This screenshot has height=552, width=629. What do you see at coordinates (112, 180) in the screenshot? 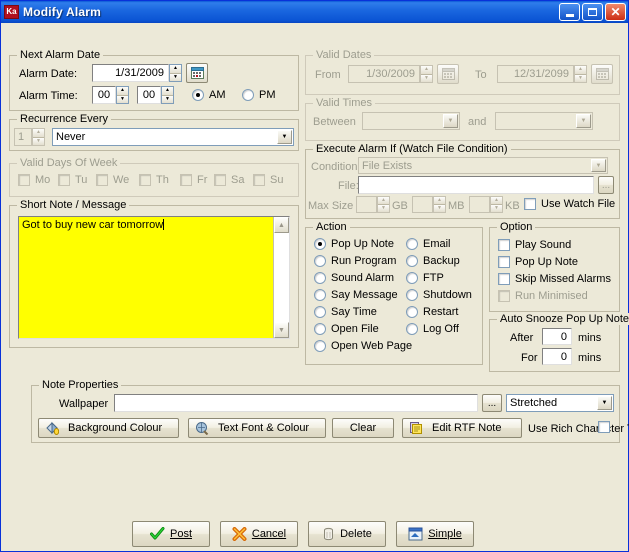
I see `day-checkbox-we: We` at bounding box center [112, 180].